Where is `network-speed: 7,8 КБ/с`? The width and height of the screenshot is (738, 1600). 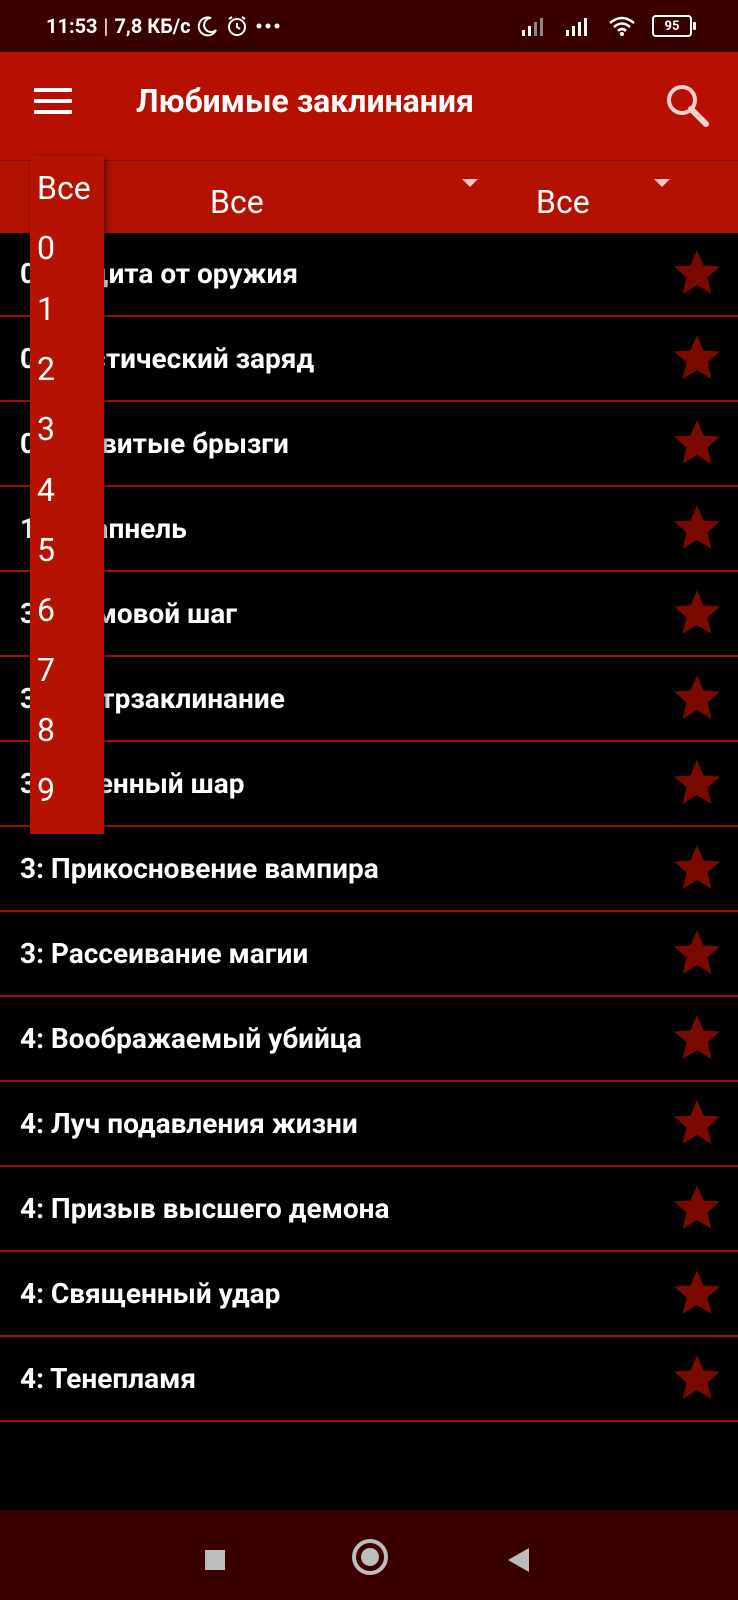
network-speed: 7,8 КБ/с is located at coordinates (152, 26).